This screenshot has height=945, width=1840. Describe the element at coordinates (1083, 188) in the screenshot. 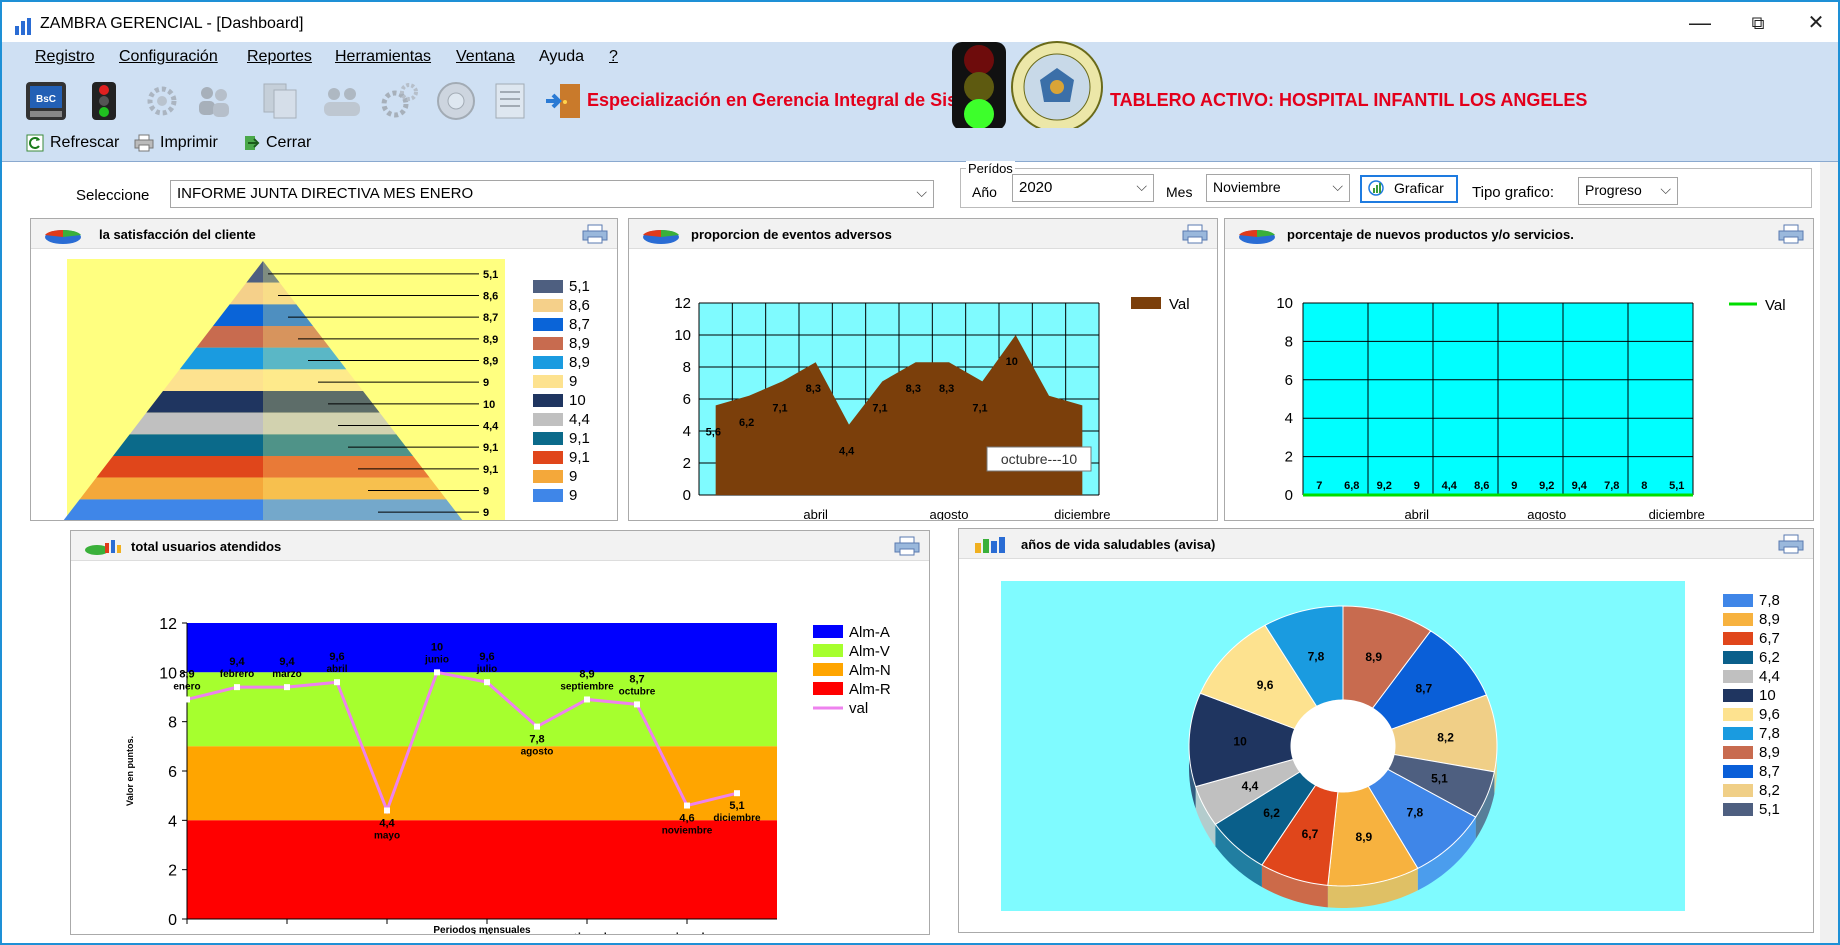

I see `year-select: 2020 ⌵` at that location.